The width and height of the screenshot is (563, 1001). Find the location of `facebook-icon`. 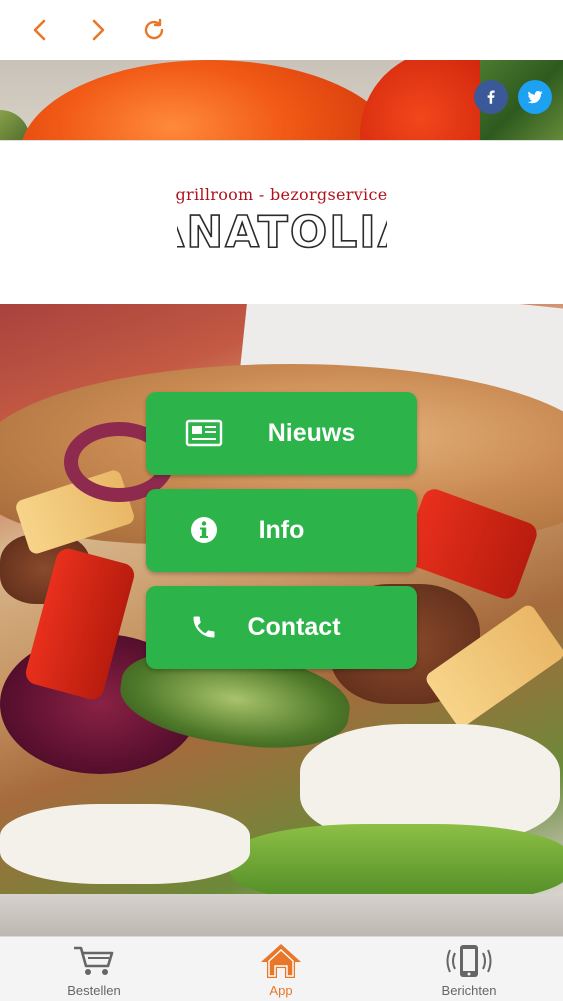

facebook-icon is located at coordinates (491, 97).